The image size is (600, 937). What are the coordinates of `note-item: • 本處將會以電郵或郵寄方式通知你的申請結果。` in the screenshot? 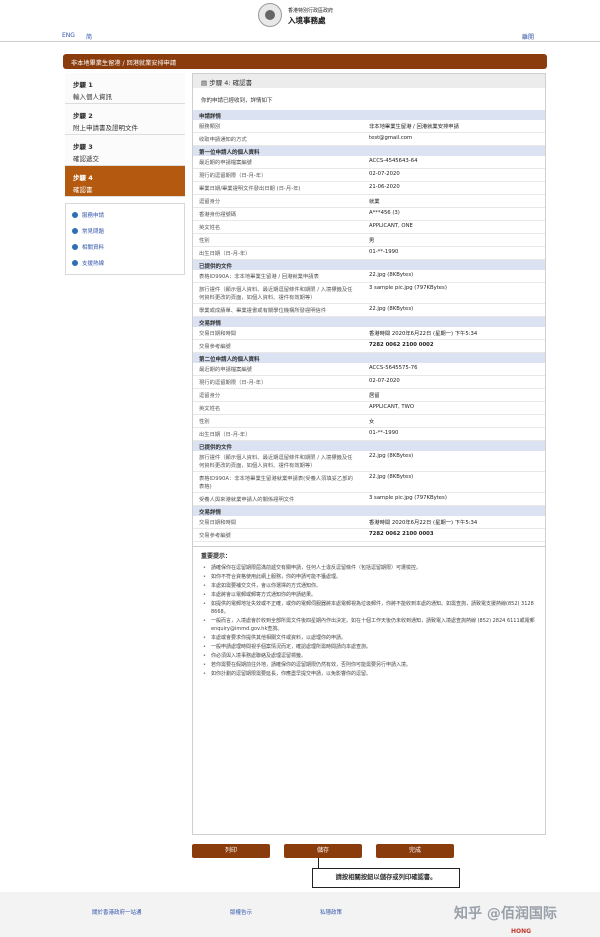 It's located at (369, 595).